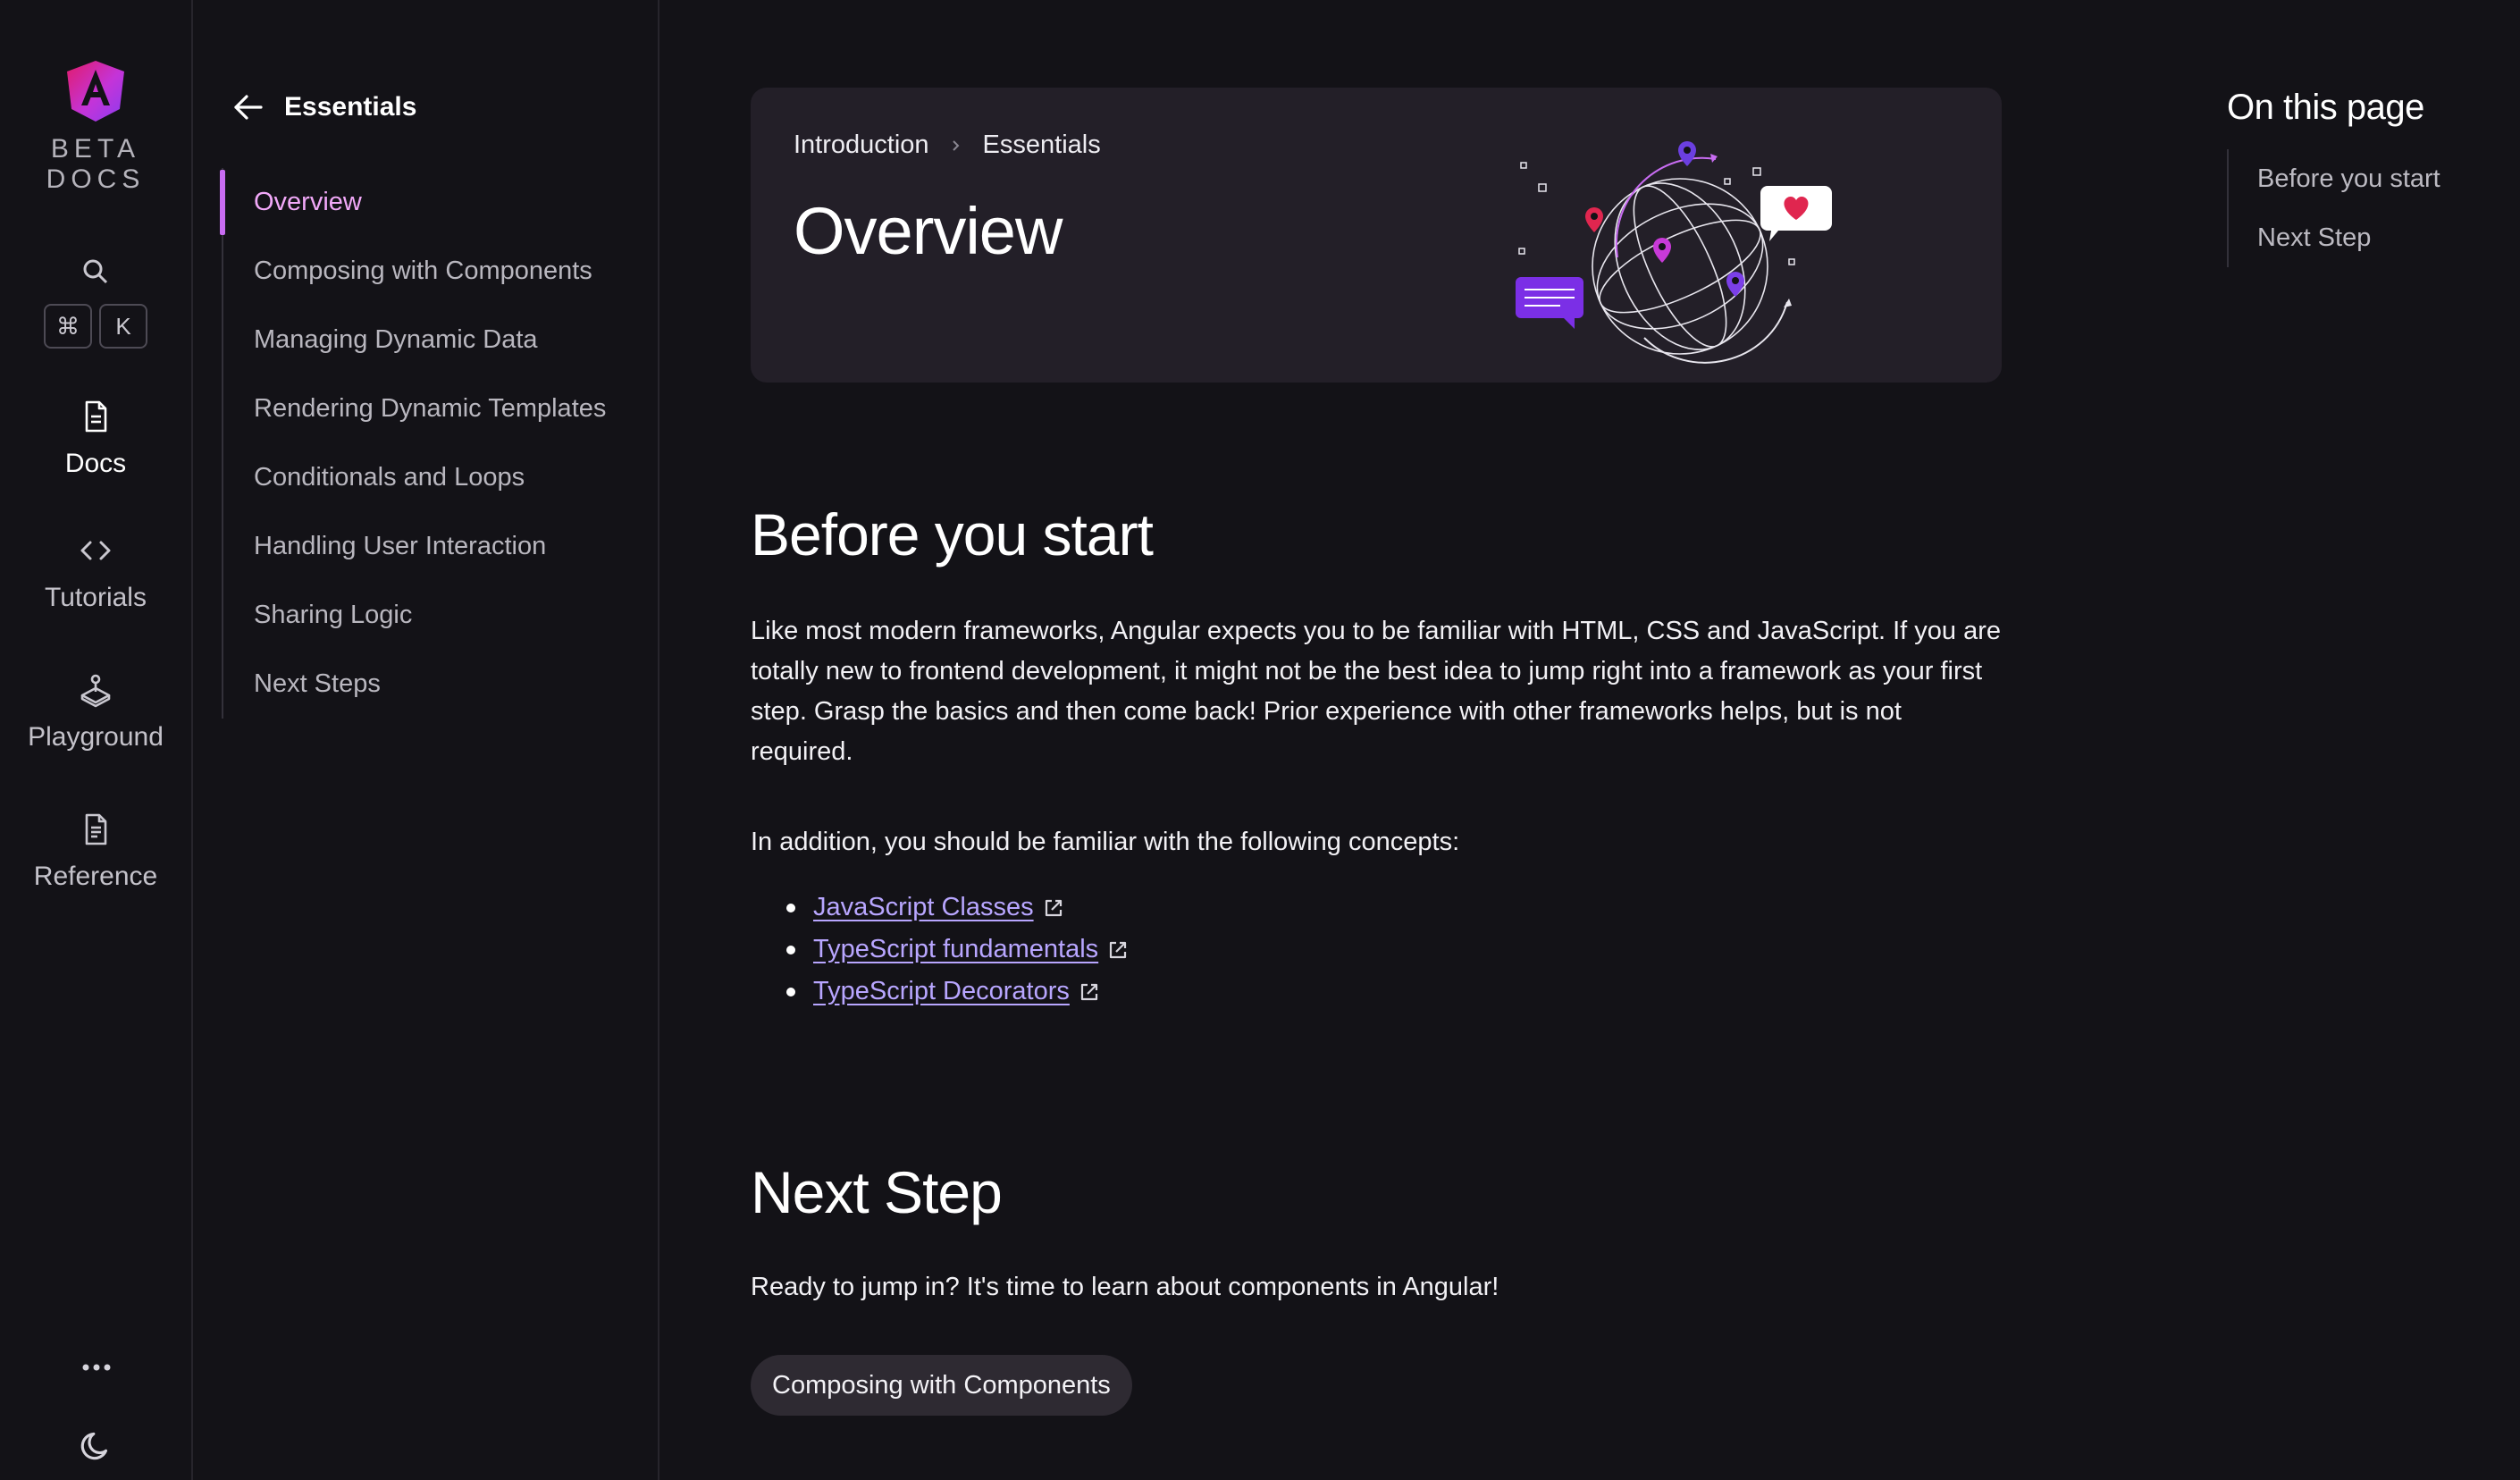 This screenshot has height=1480, width=2520. I want to click on more-icon, so click(96, 1367).